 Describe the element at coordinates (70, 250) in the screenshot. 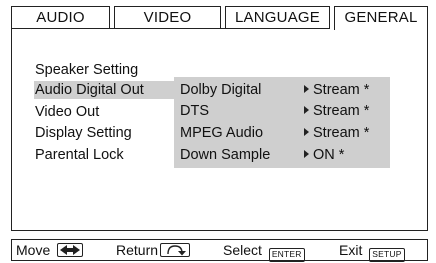

I see `left-right-arrows-icon` at that location.